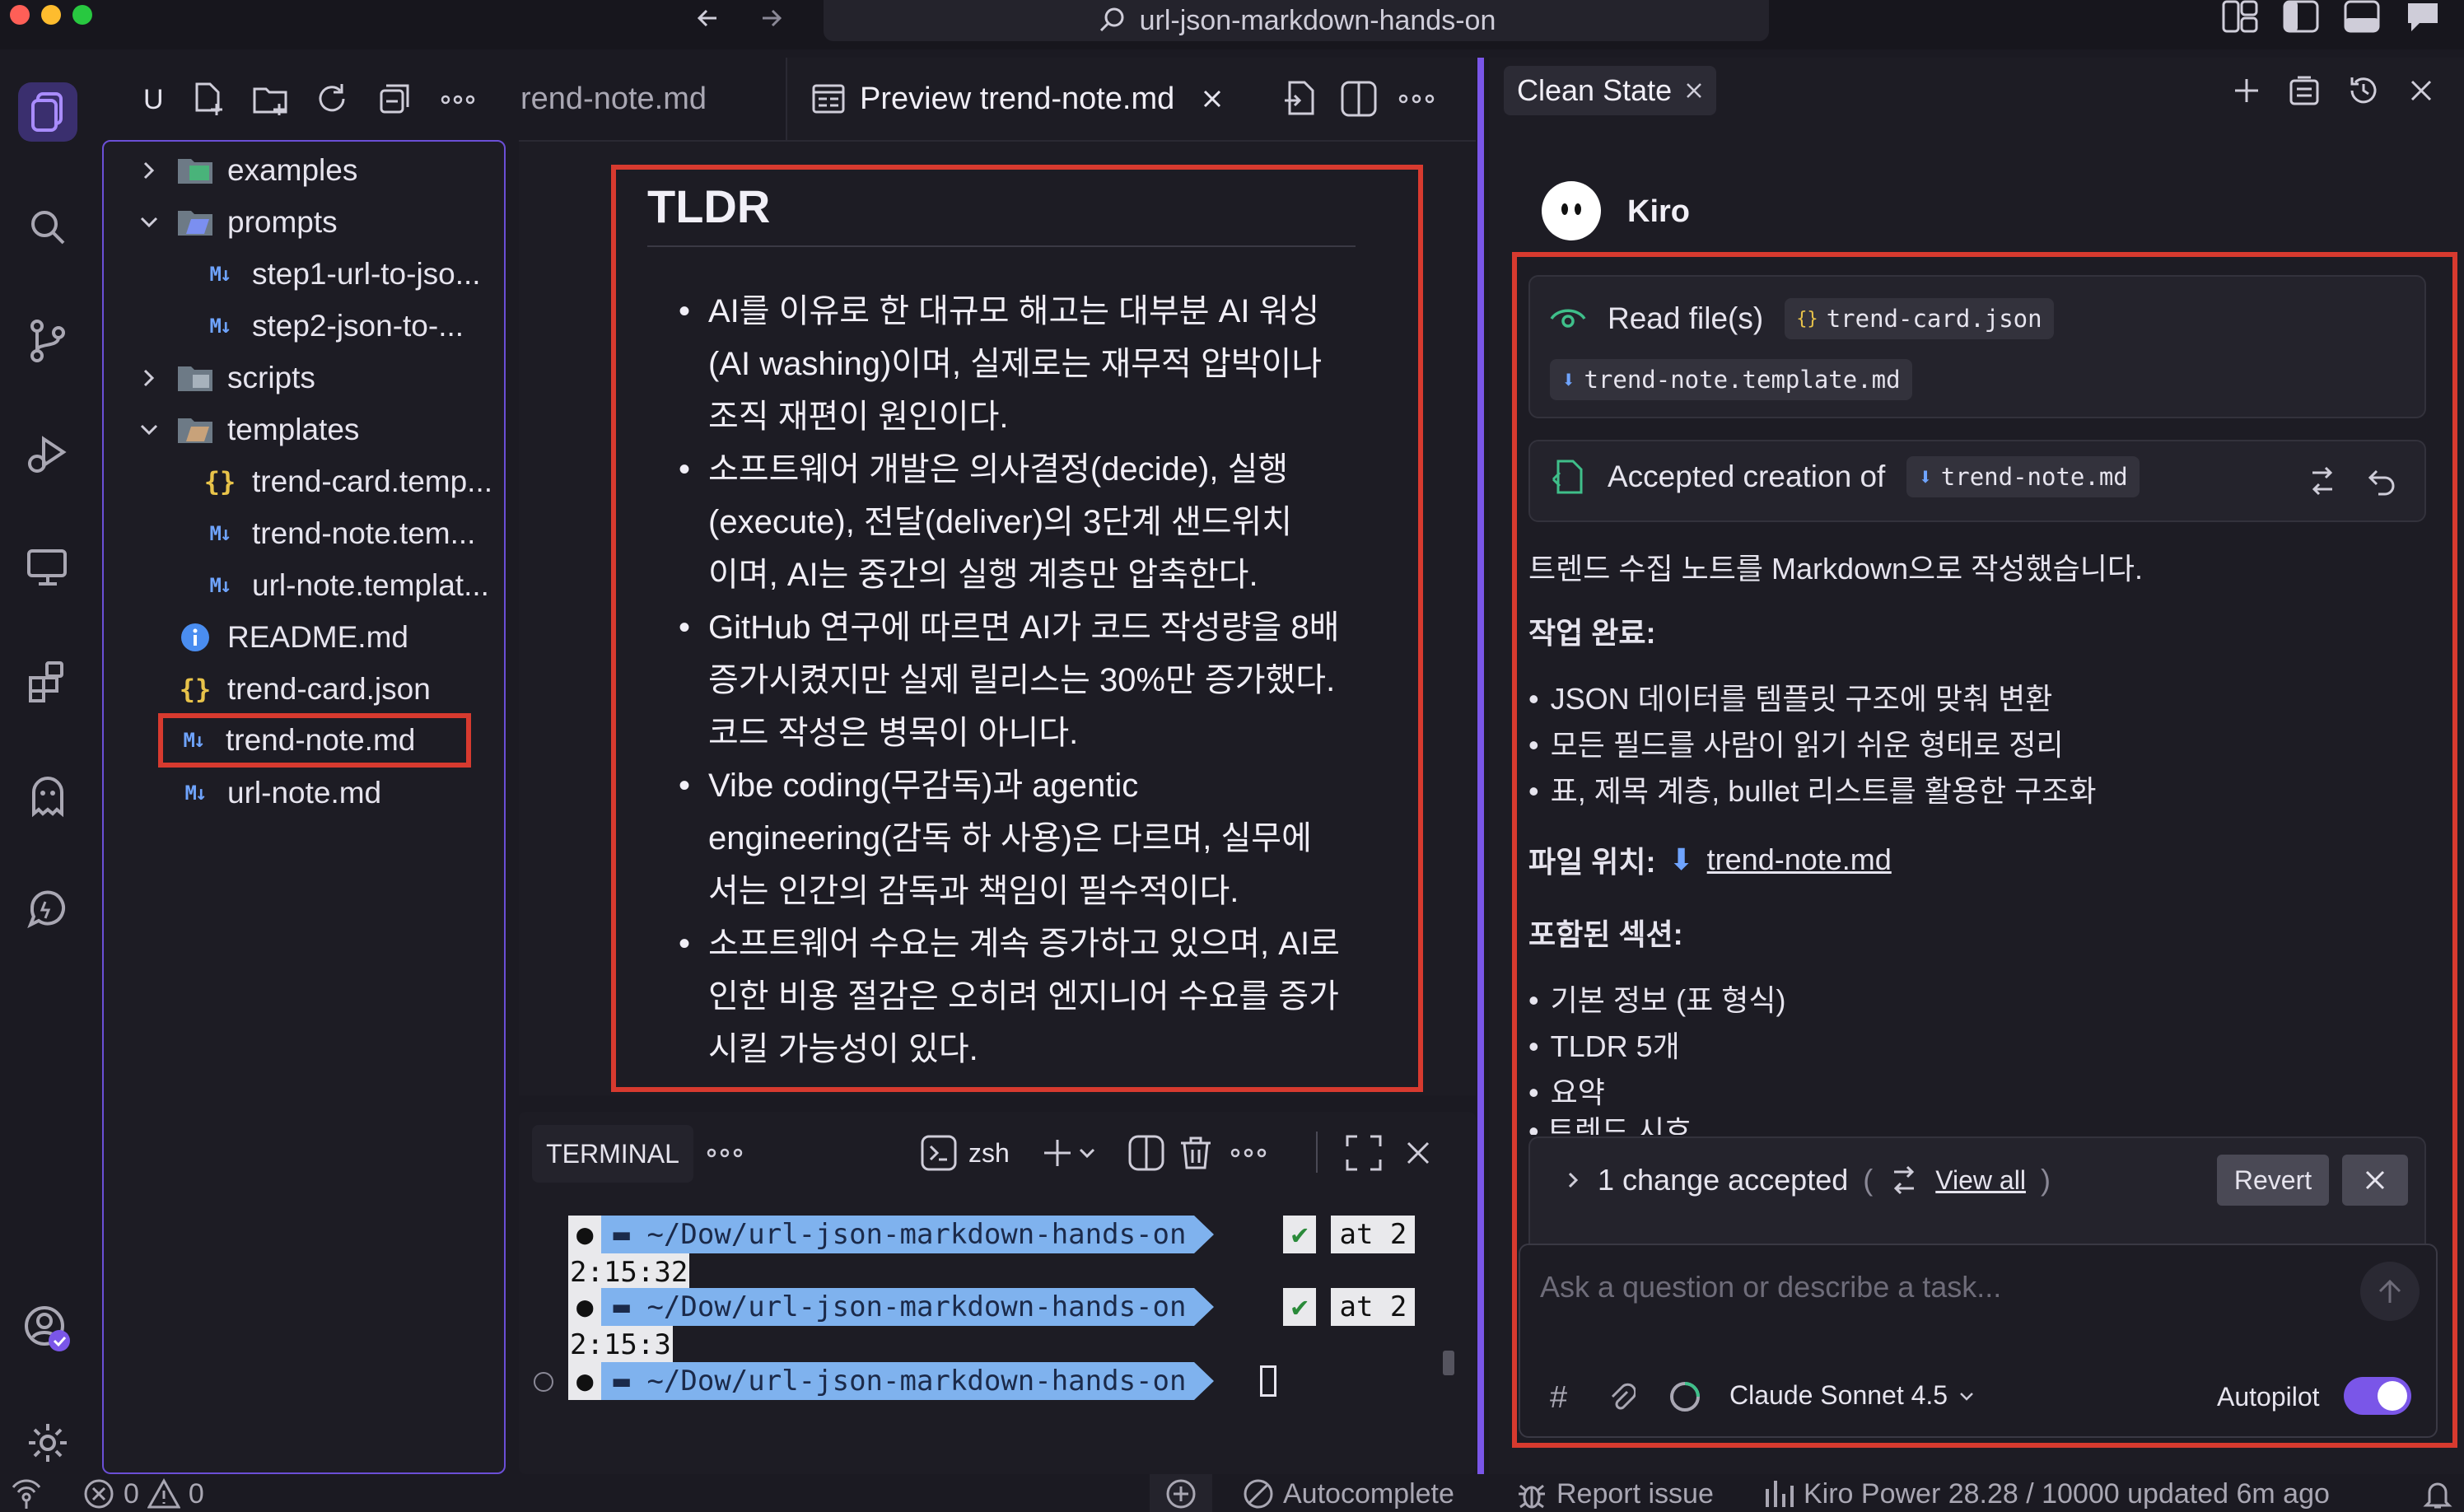 The image size is (2464, 1512). I want to click on editor-more-icon, so click(1416, 99).